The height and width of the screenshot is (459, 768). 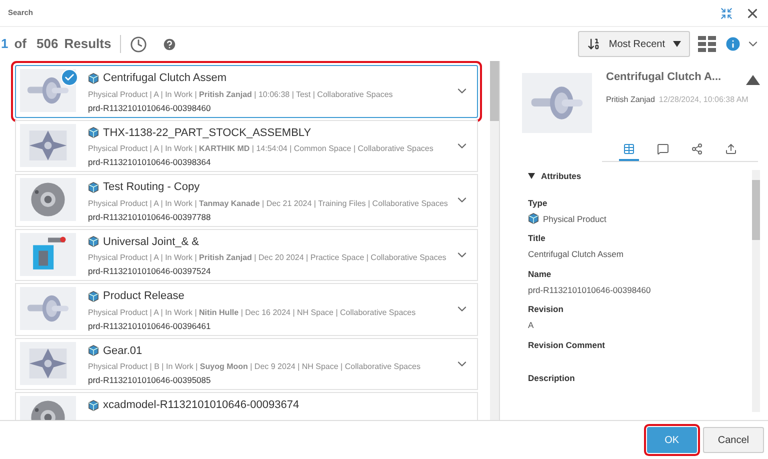 What do you see at coordinates (151, 242) in the screenshot?
I see `result-title: Universal Joint_& &` at bounding box center [151, 242].